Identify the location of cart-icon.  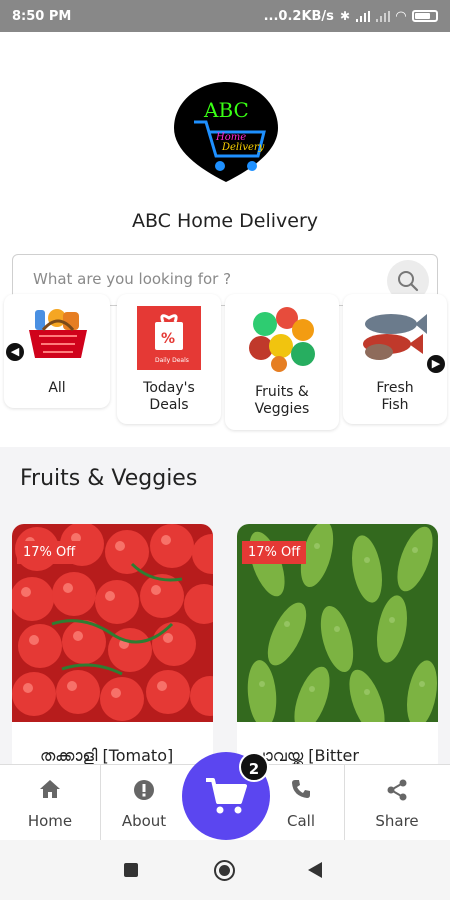
(226, 796).